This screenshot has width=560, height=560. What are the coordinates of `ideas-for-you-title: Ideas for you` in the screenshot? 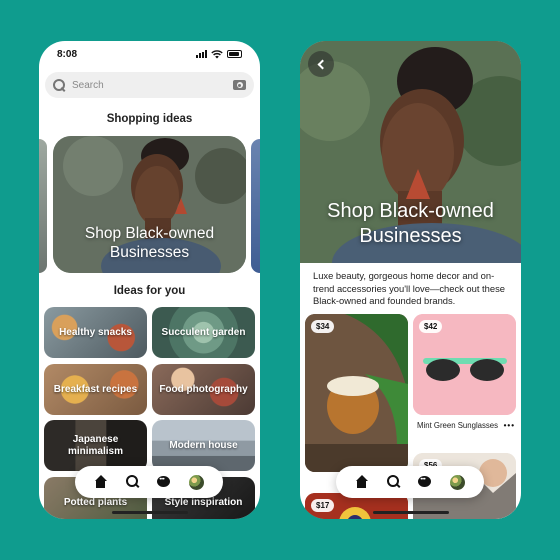 It's located at (149, 291).